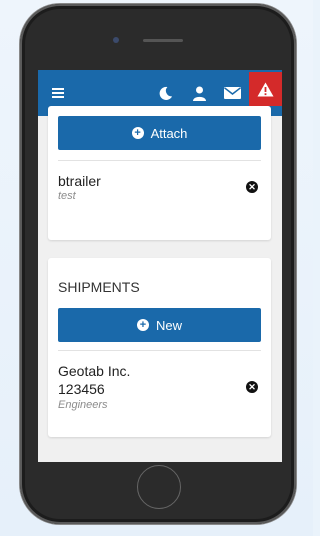 This screenshot has height=536, width=320. Describe the element at coordinates (81, 389) in the screenshot. I see `shipment-number: 123456` at that location.